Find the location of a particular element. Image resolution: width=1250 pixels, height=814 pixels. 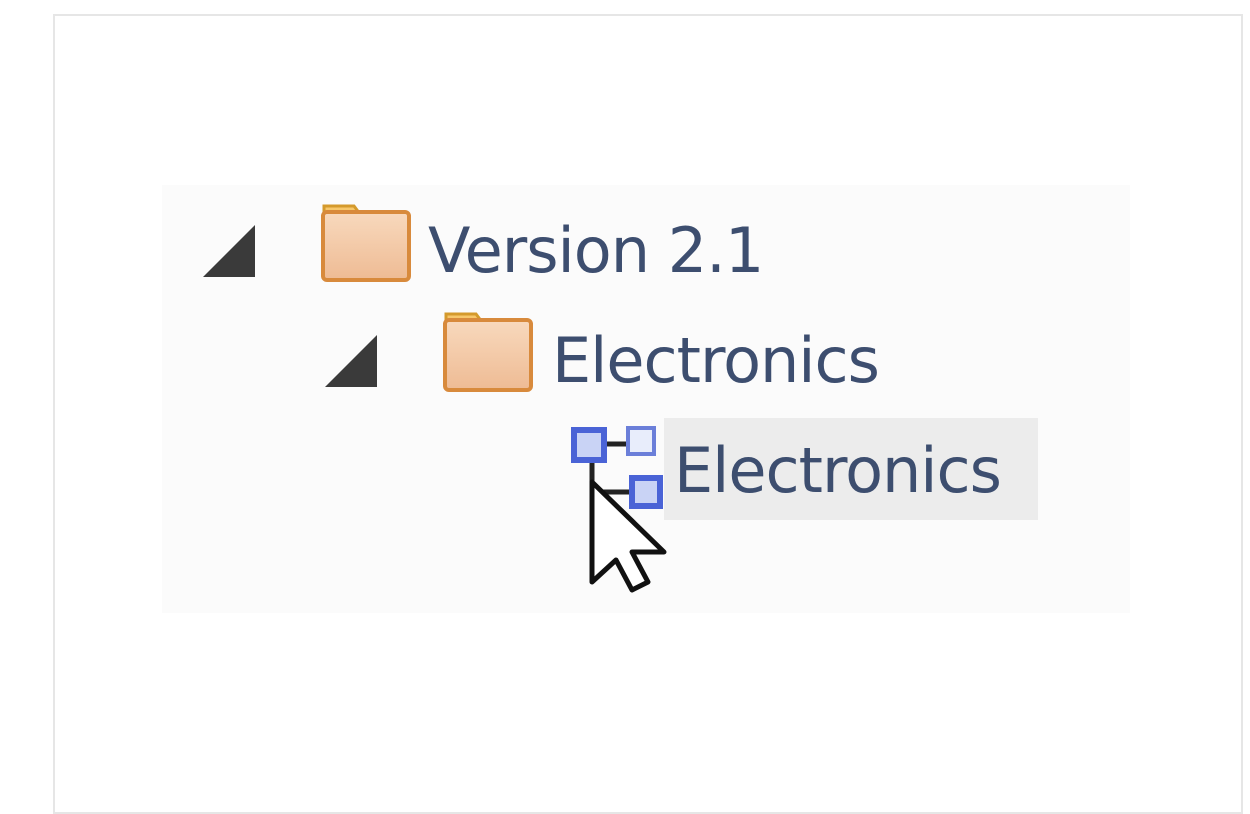

arrow-cursor-icon is located at coordinates (628, 536).